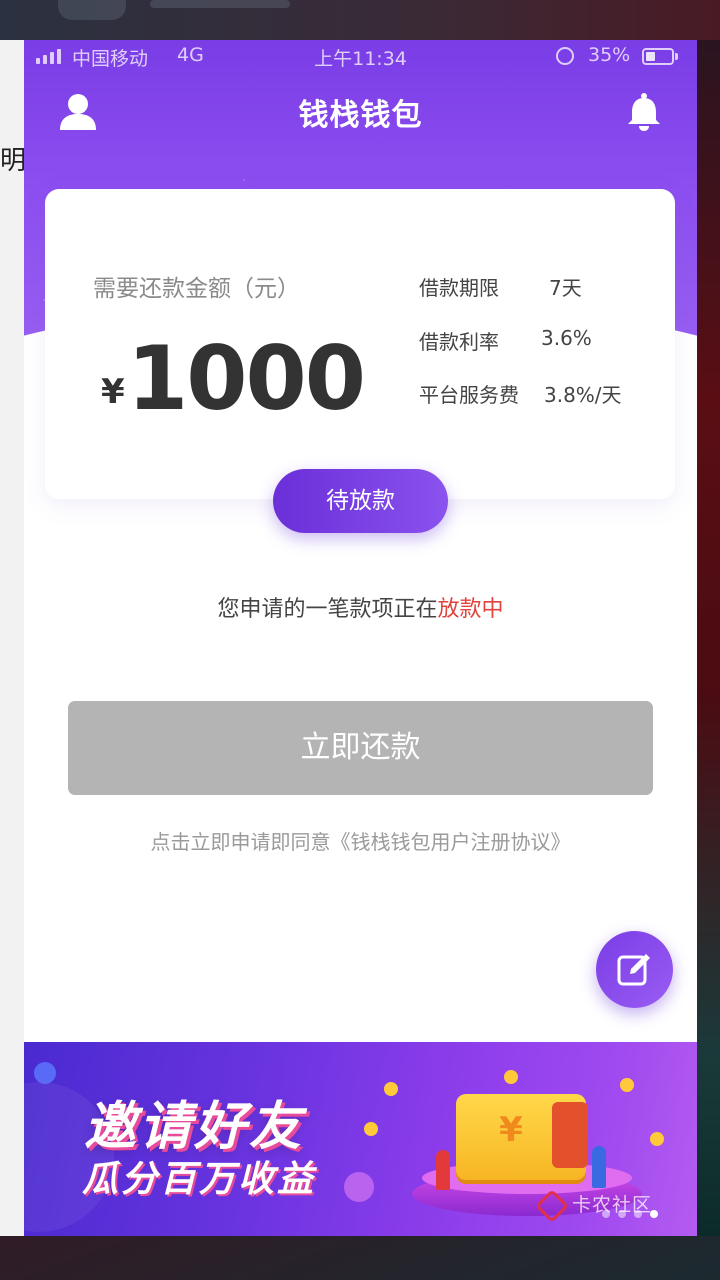 The image size is (720, 1280). Describe the element at coordinates (360, 840) in the screenshot. I see `agreement-link: 点击立即申请即同意《钱栈钱包用户注册协议》` at that location.